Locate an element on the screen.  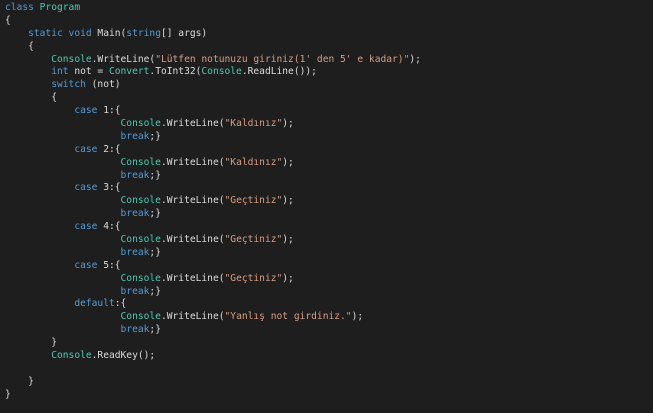
code-keyword: int is located at coordinates (60, 72).